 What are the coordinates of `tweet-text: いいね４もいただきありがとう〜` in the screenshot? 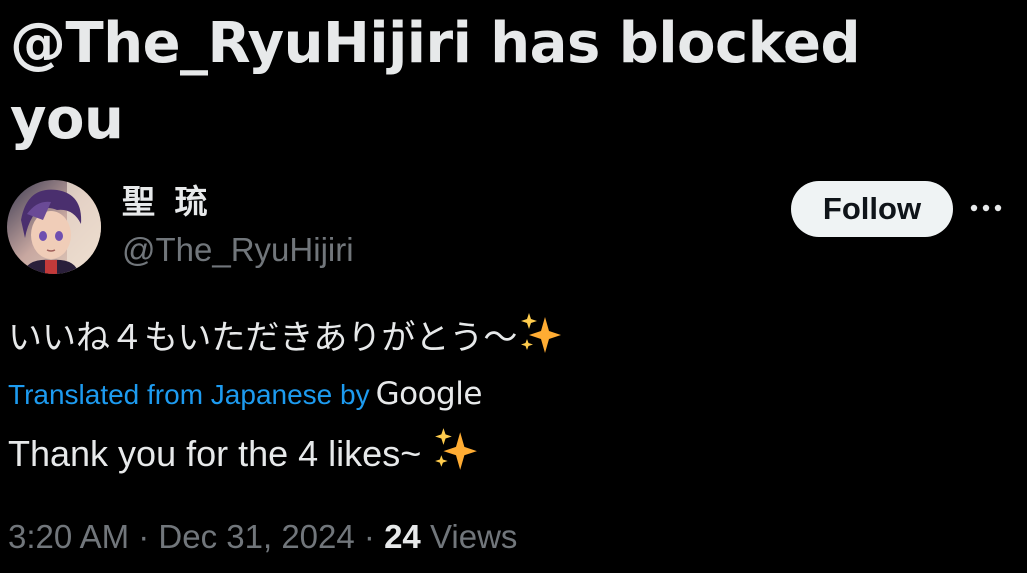 It's located at (285, 339).